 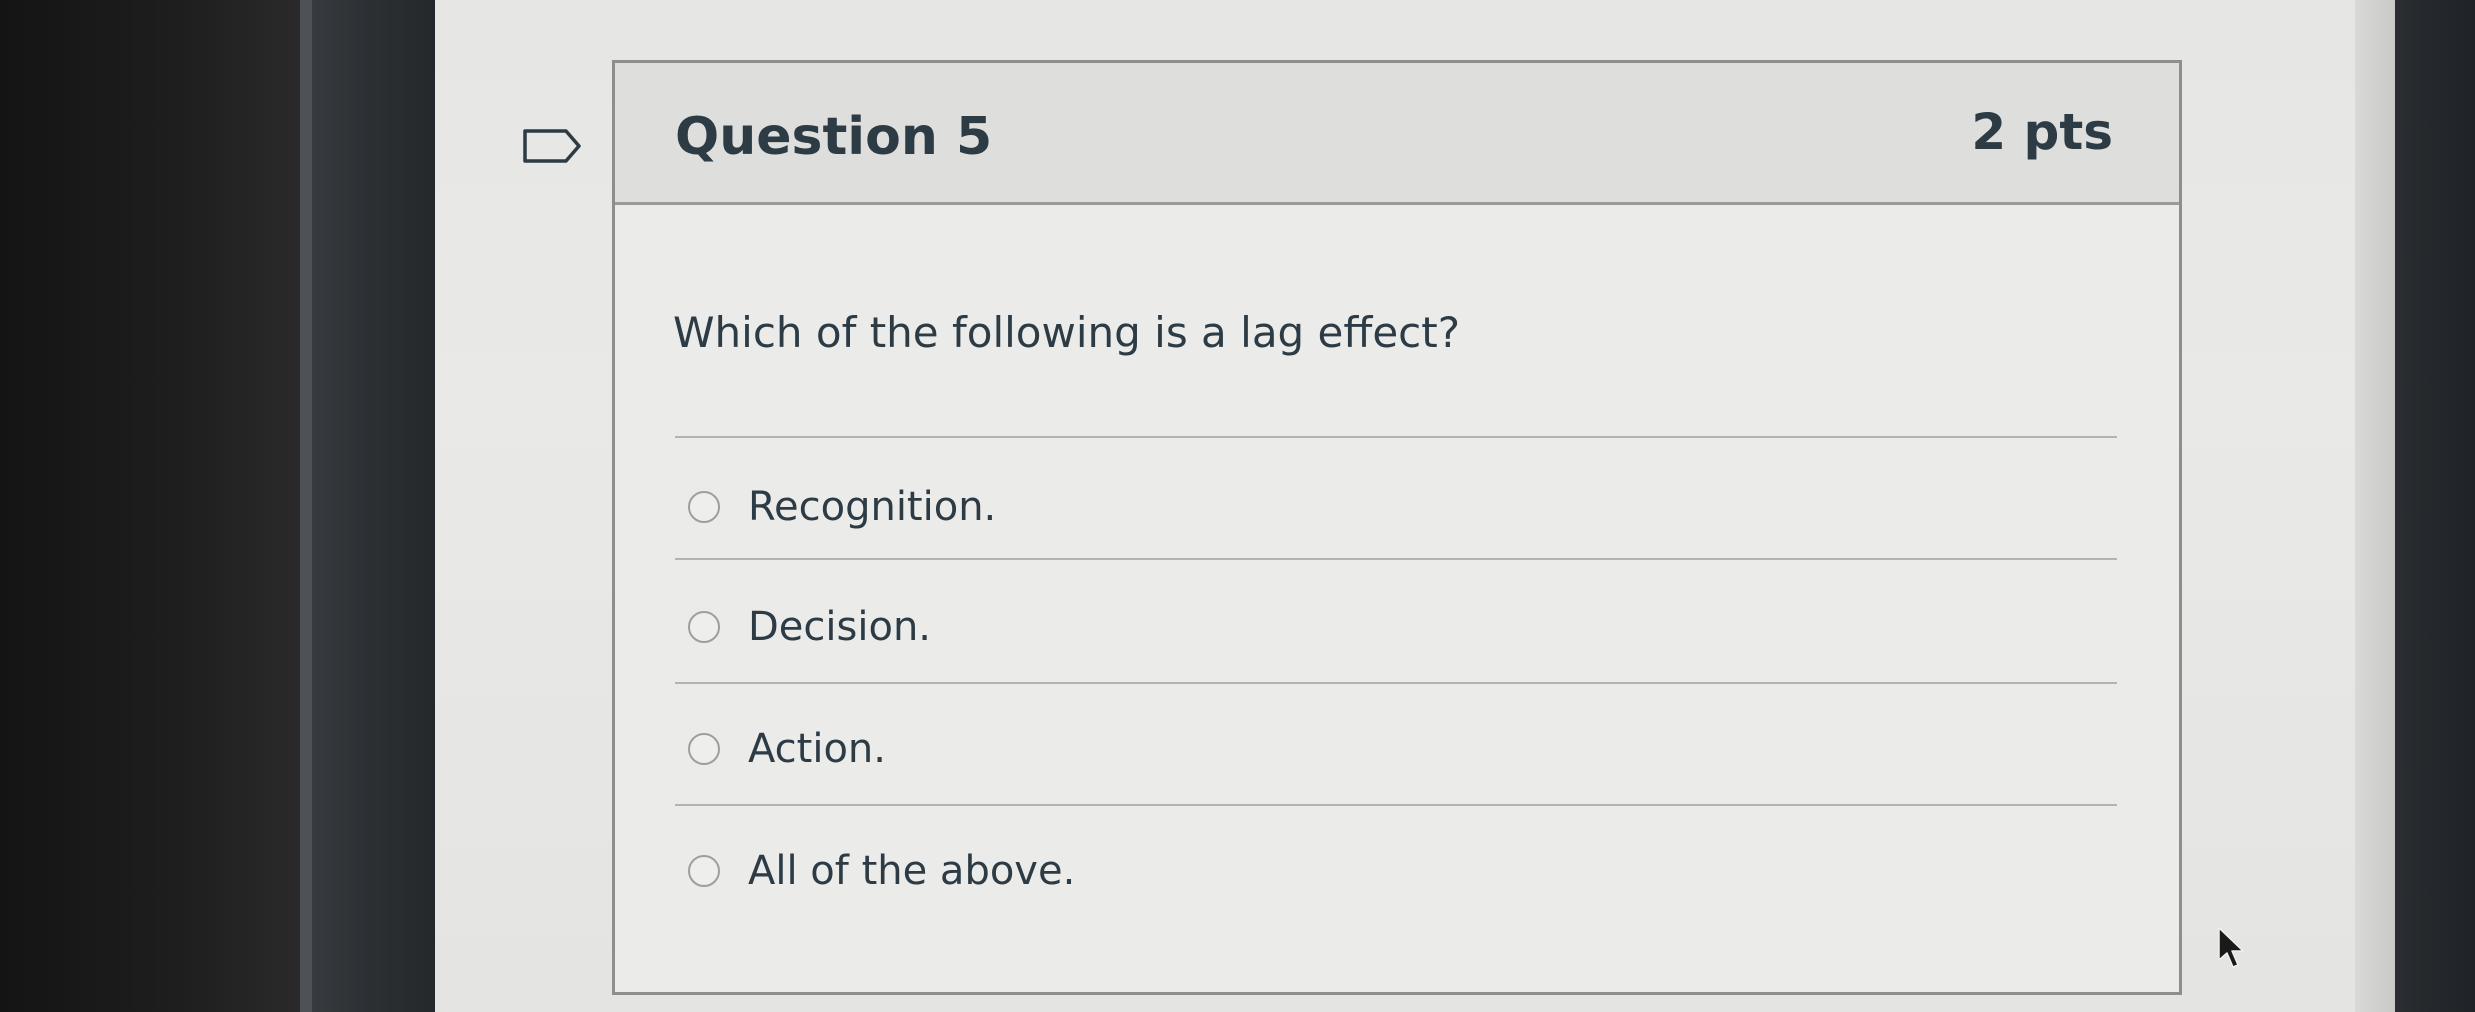 What do you see at coordinates (817, 749) in the screenshot?
I see `answer-label: Action.` at bounding box center [817, 749].